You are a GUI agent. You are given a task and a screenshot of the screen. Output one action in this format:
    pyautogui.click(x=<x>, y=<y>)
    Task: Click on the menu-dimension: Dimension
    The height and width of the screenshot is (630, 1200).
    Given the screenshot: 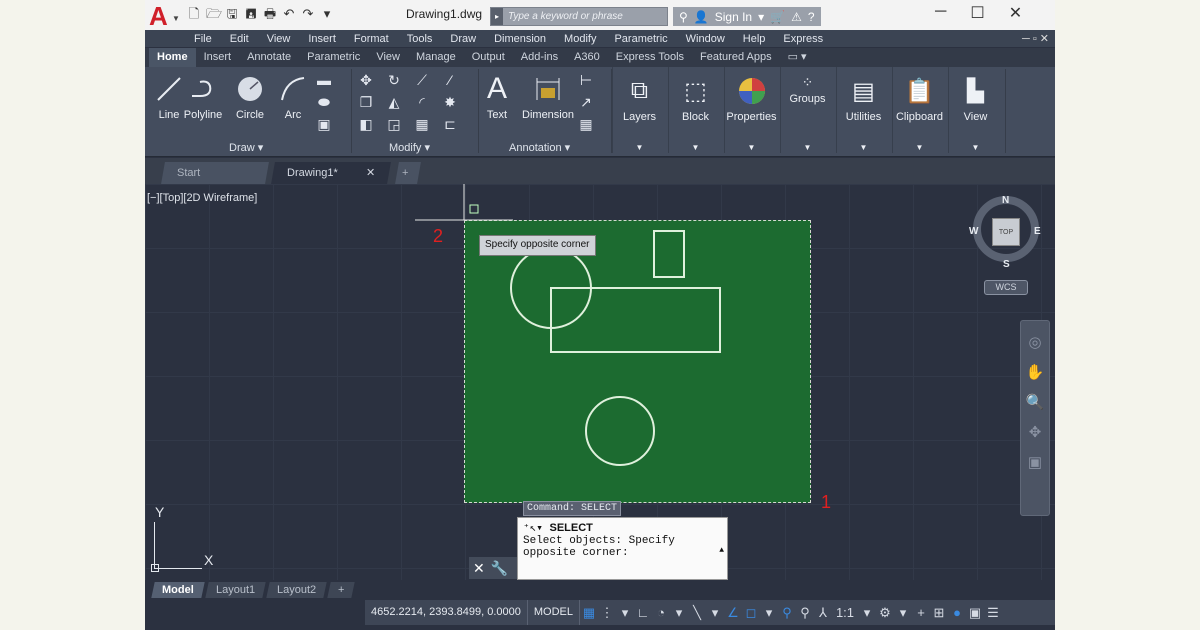 What is the action you would take?
    pyautogui.click(x=520, y=39)
    